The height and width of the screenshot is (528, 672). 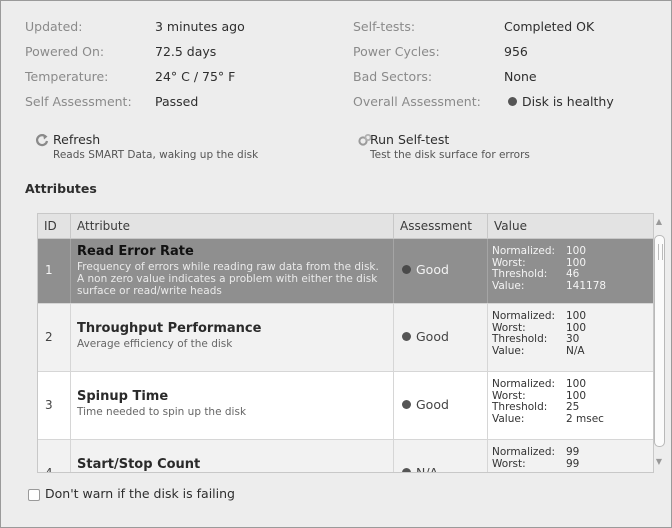 What do you see at coordinates (660, 252) in the screenshot?
I see `grip-icon` at bounding box center [660, 252].